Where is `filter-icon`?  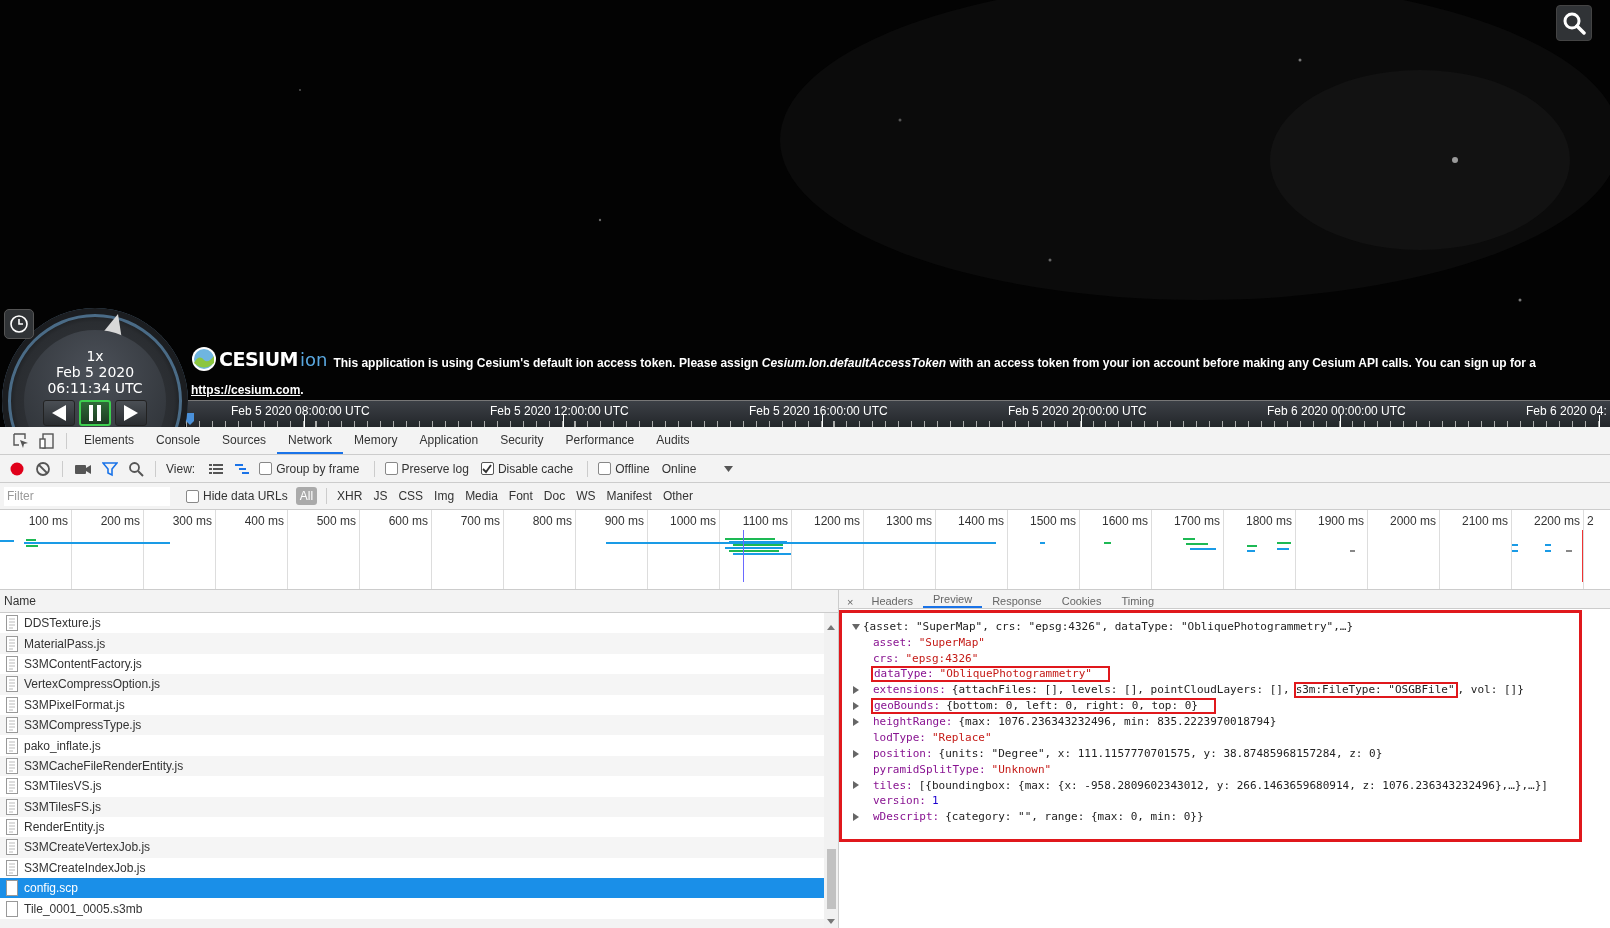
filter-icon is located at coordinates (110, 468).